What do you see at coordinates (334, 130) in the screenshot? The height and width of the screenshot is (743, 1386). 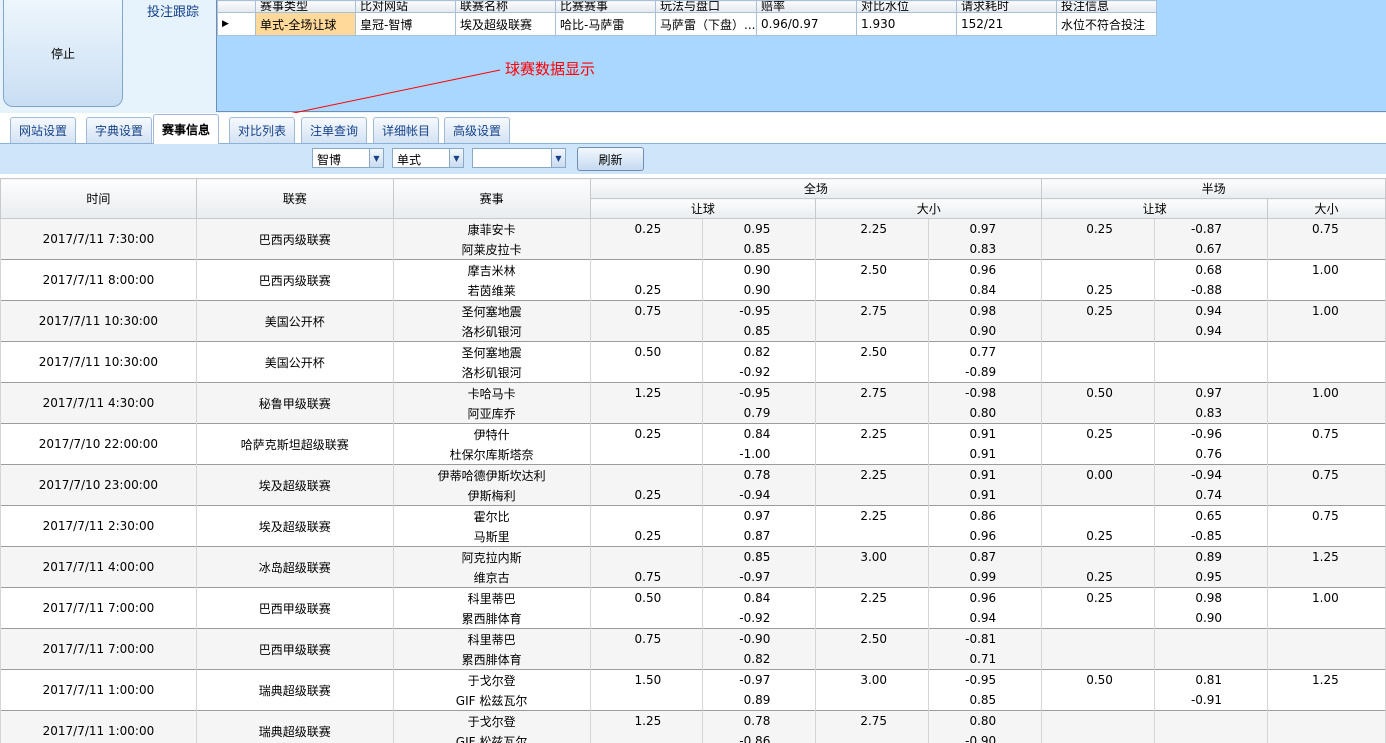 I see `tab-4: 注单查询` at bounding box center [334, 130].